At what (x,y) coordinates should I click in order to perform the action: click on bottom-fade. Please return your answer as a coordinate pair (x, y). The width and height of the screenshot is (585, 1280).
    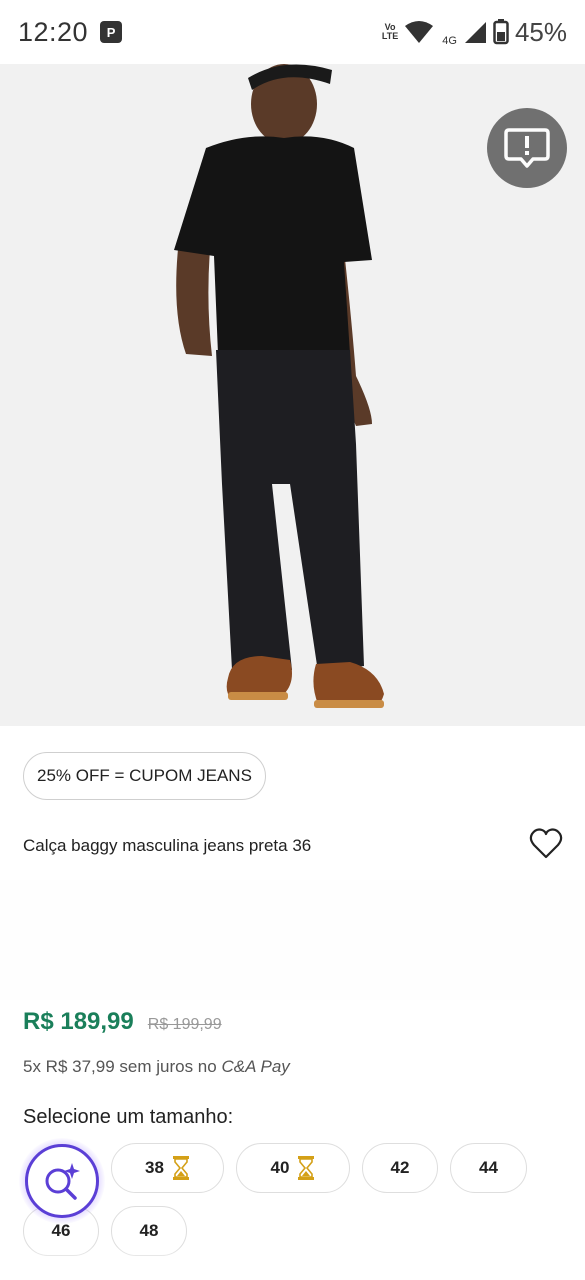
    Looking at the image, I should click on (292, 1263).